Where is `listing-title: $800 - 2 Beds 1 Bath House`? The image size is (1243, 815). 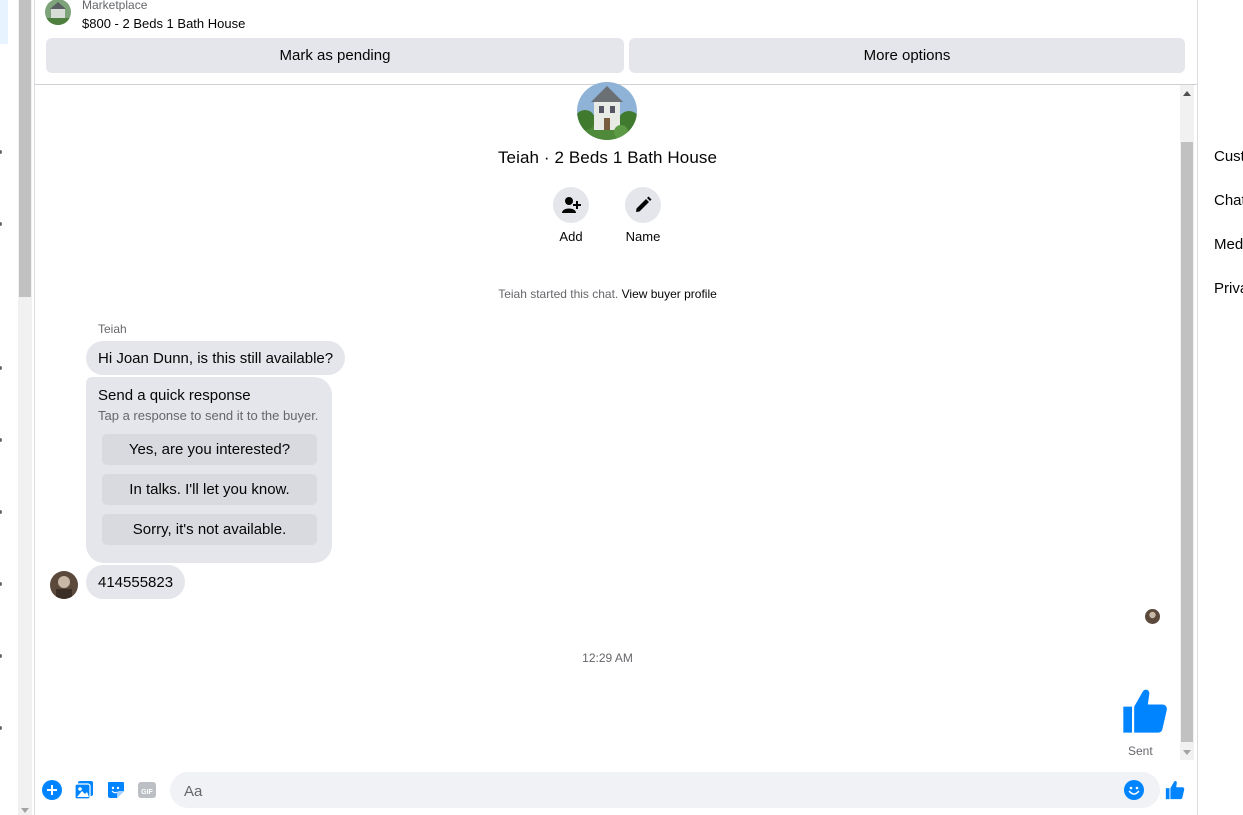 listing-title: $800 - 2 Beds 1 Bath House is located at coordinates (163, 23).